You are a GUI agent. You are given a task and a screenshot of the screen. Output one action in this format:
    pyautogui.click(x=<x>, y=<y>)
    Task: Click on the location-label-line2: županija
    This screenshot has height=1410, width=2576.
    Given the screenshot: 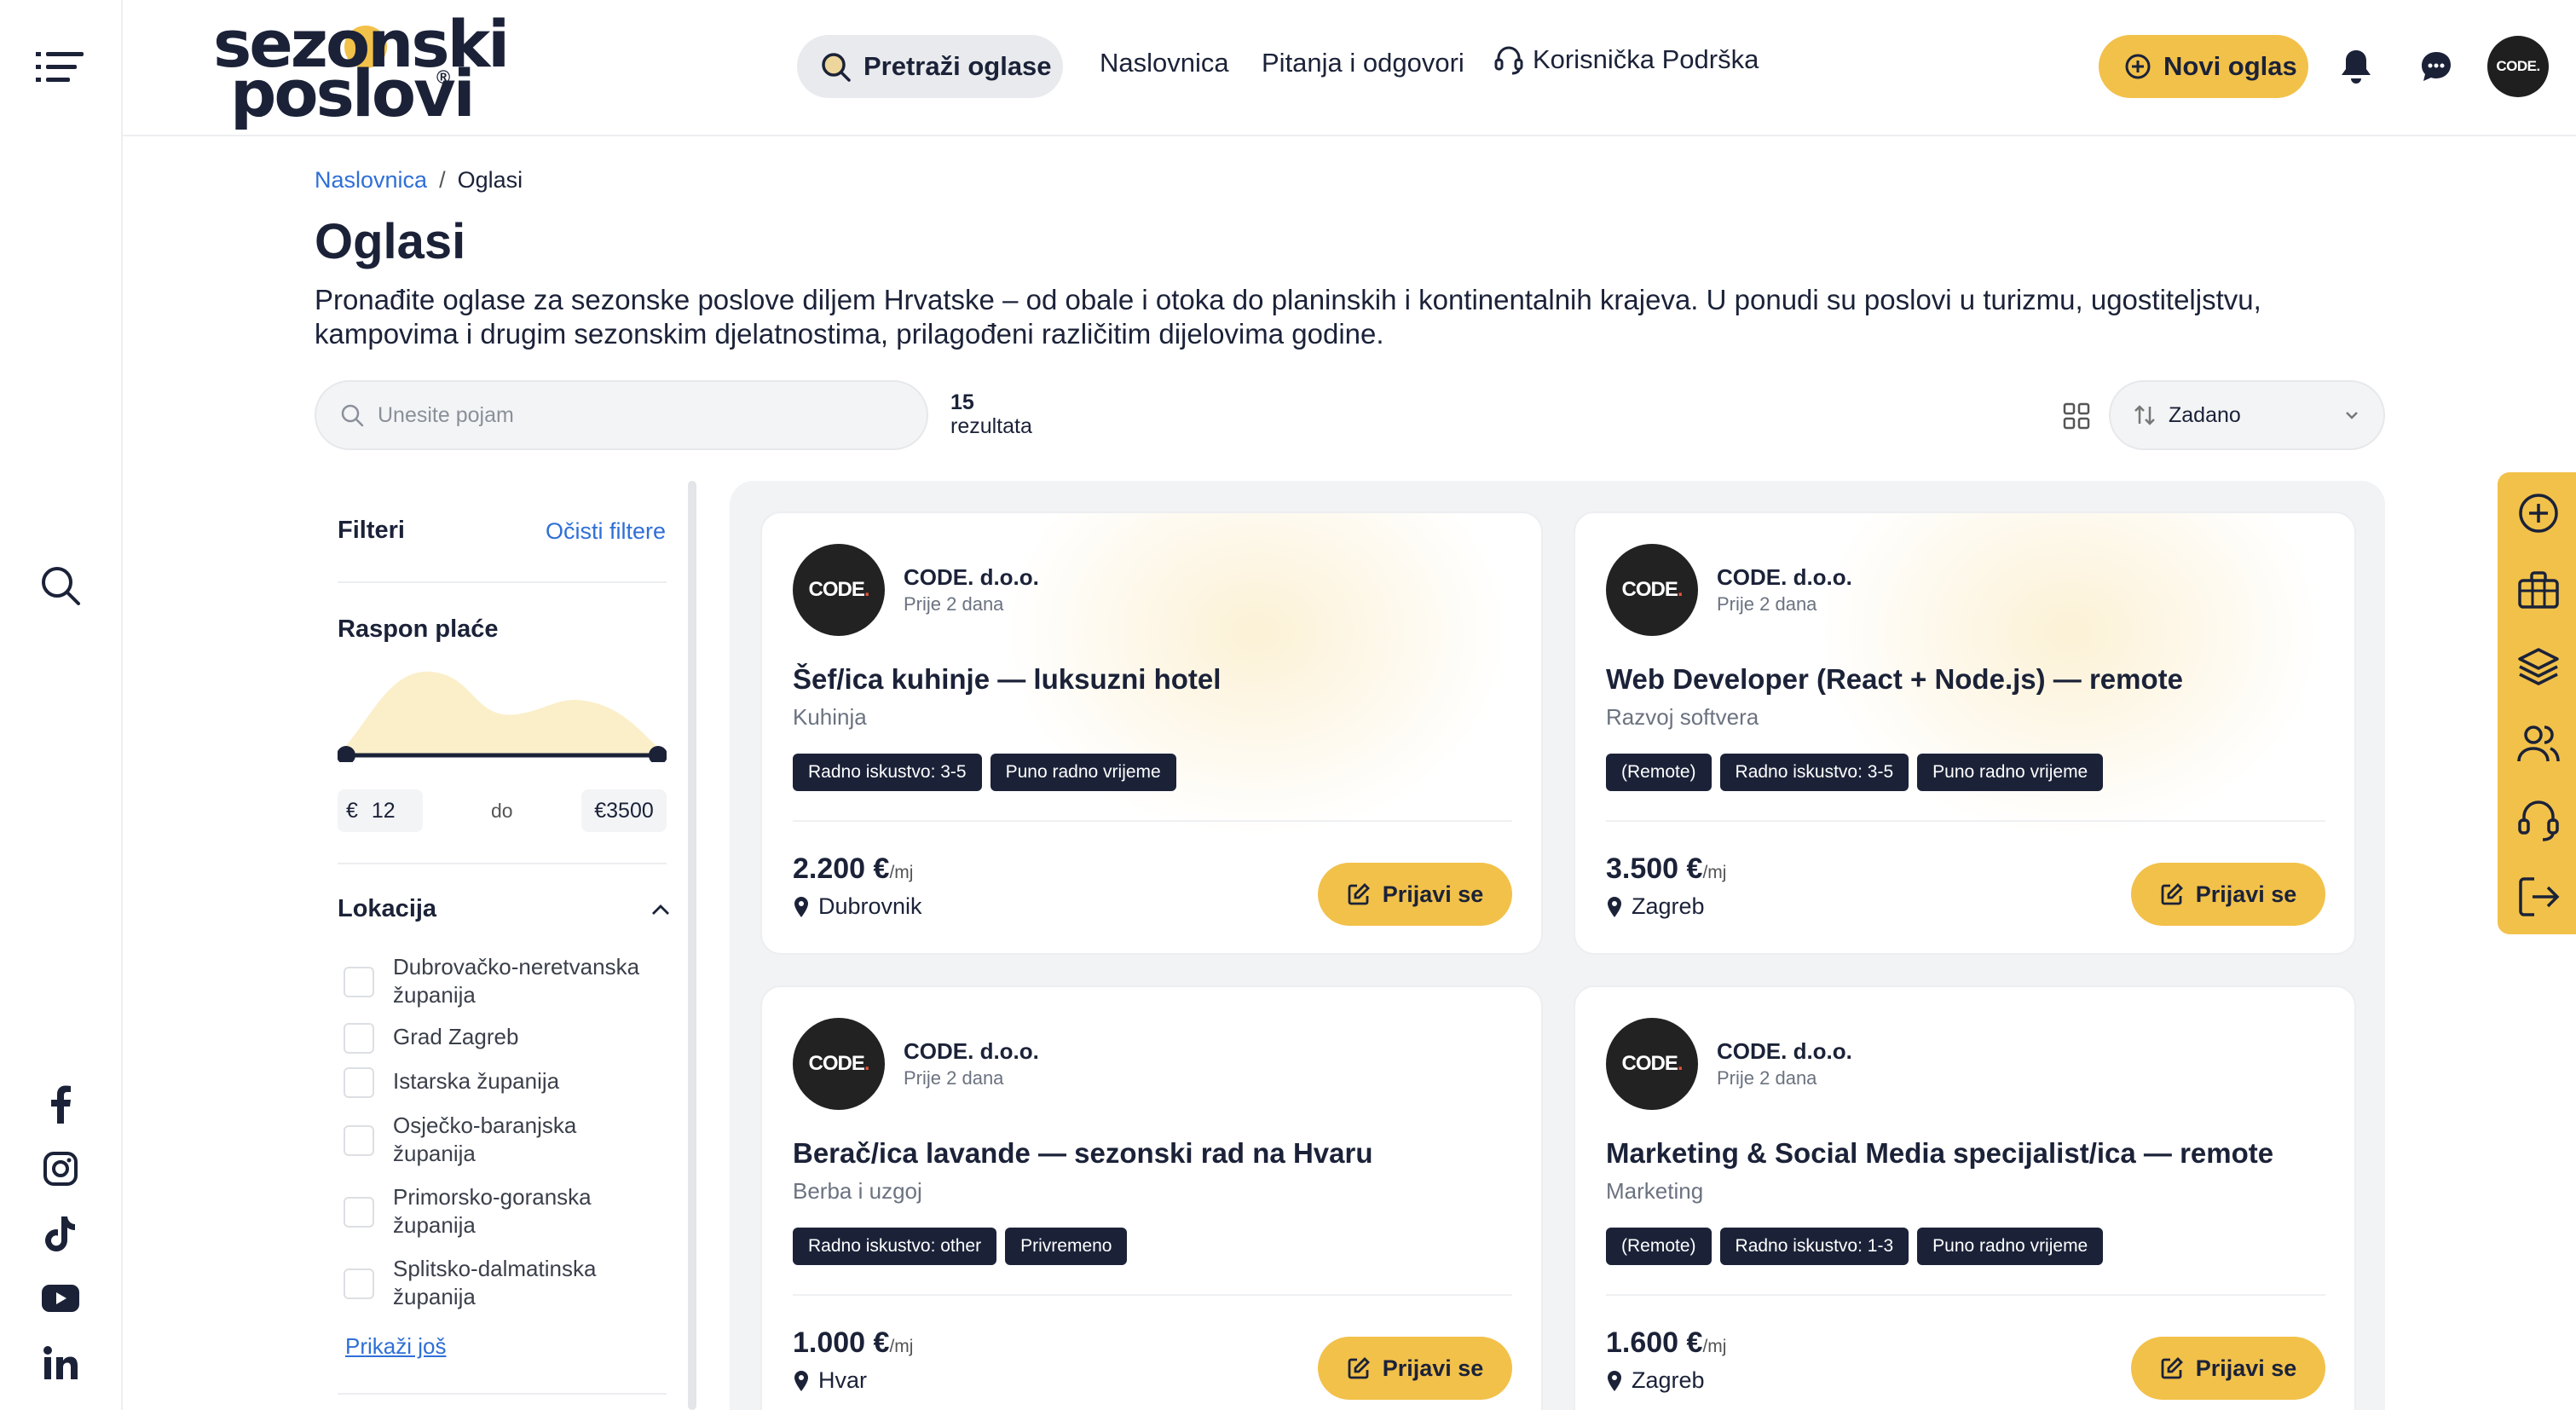 What is the action you would take?
    pyautogui.click(x=434, y=1225)
    